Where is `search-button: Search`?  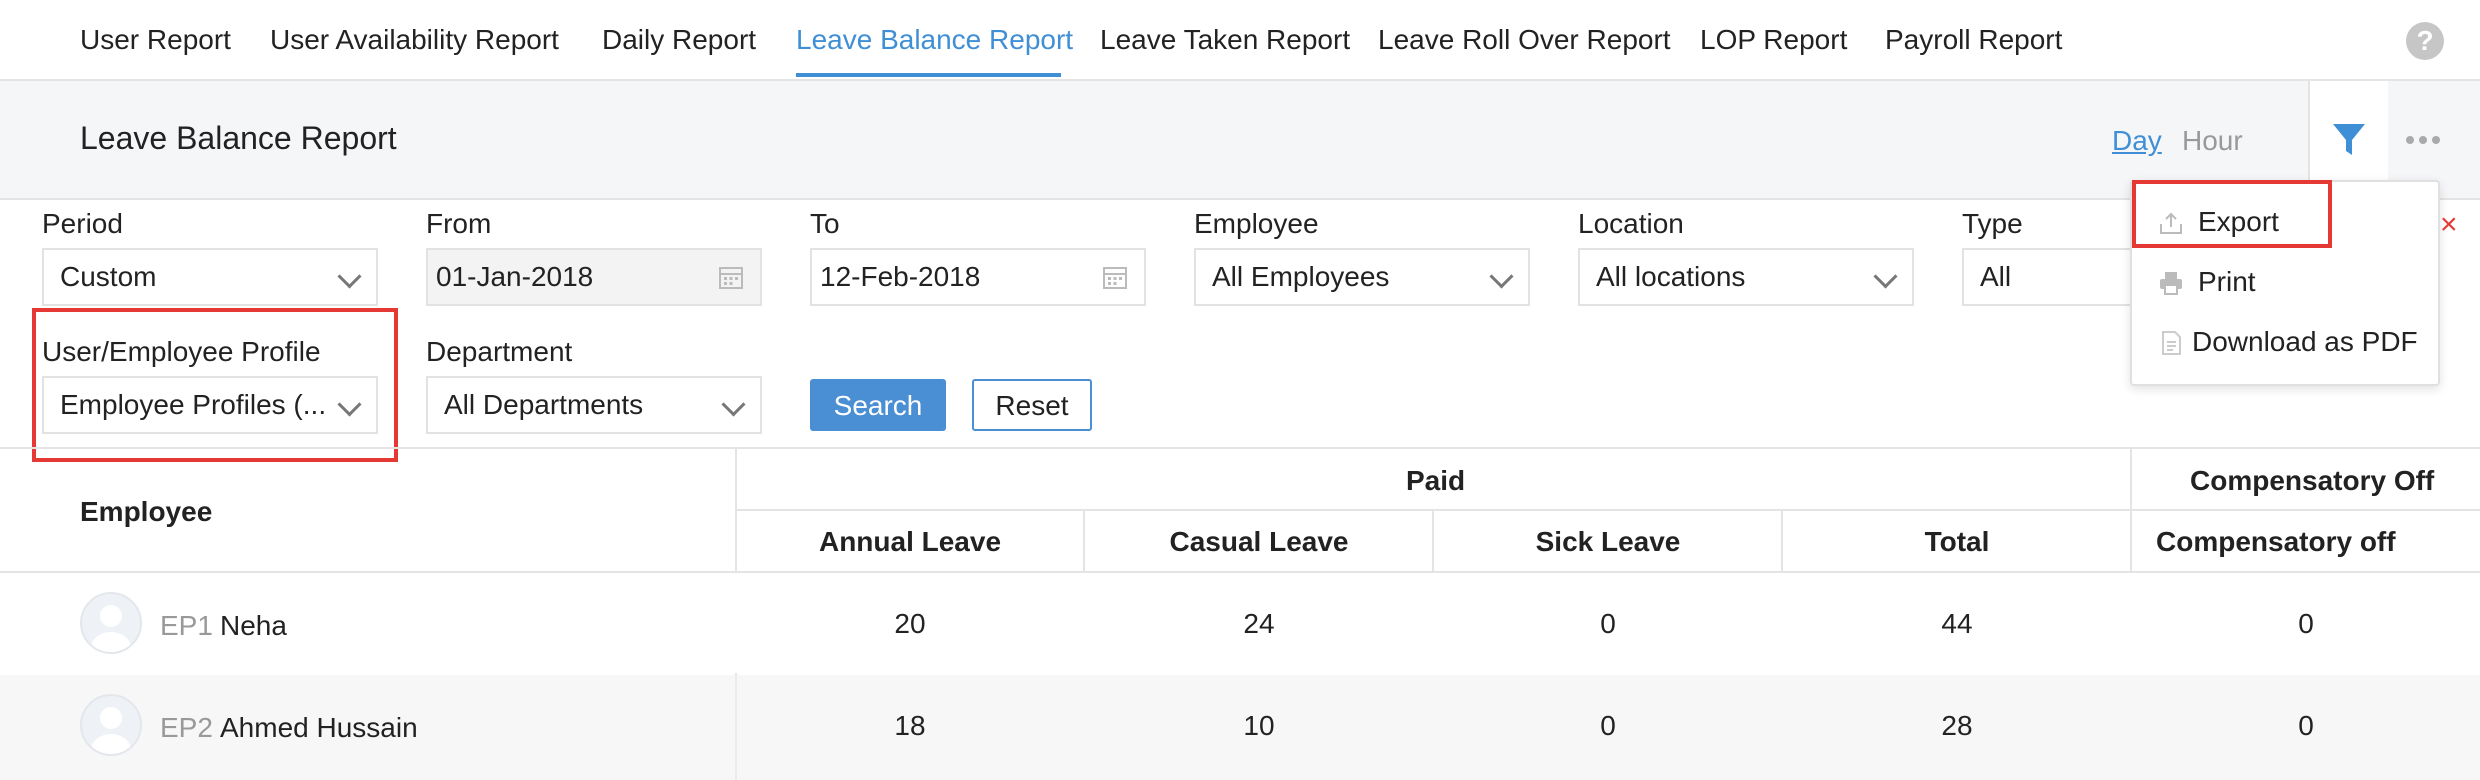 search-button: Search is located at coordinates (878, 405).